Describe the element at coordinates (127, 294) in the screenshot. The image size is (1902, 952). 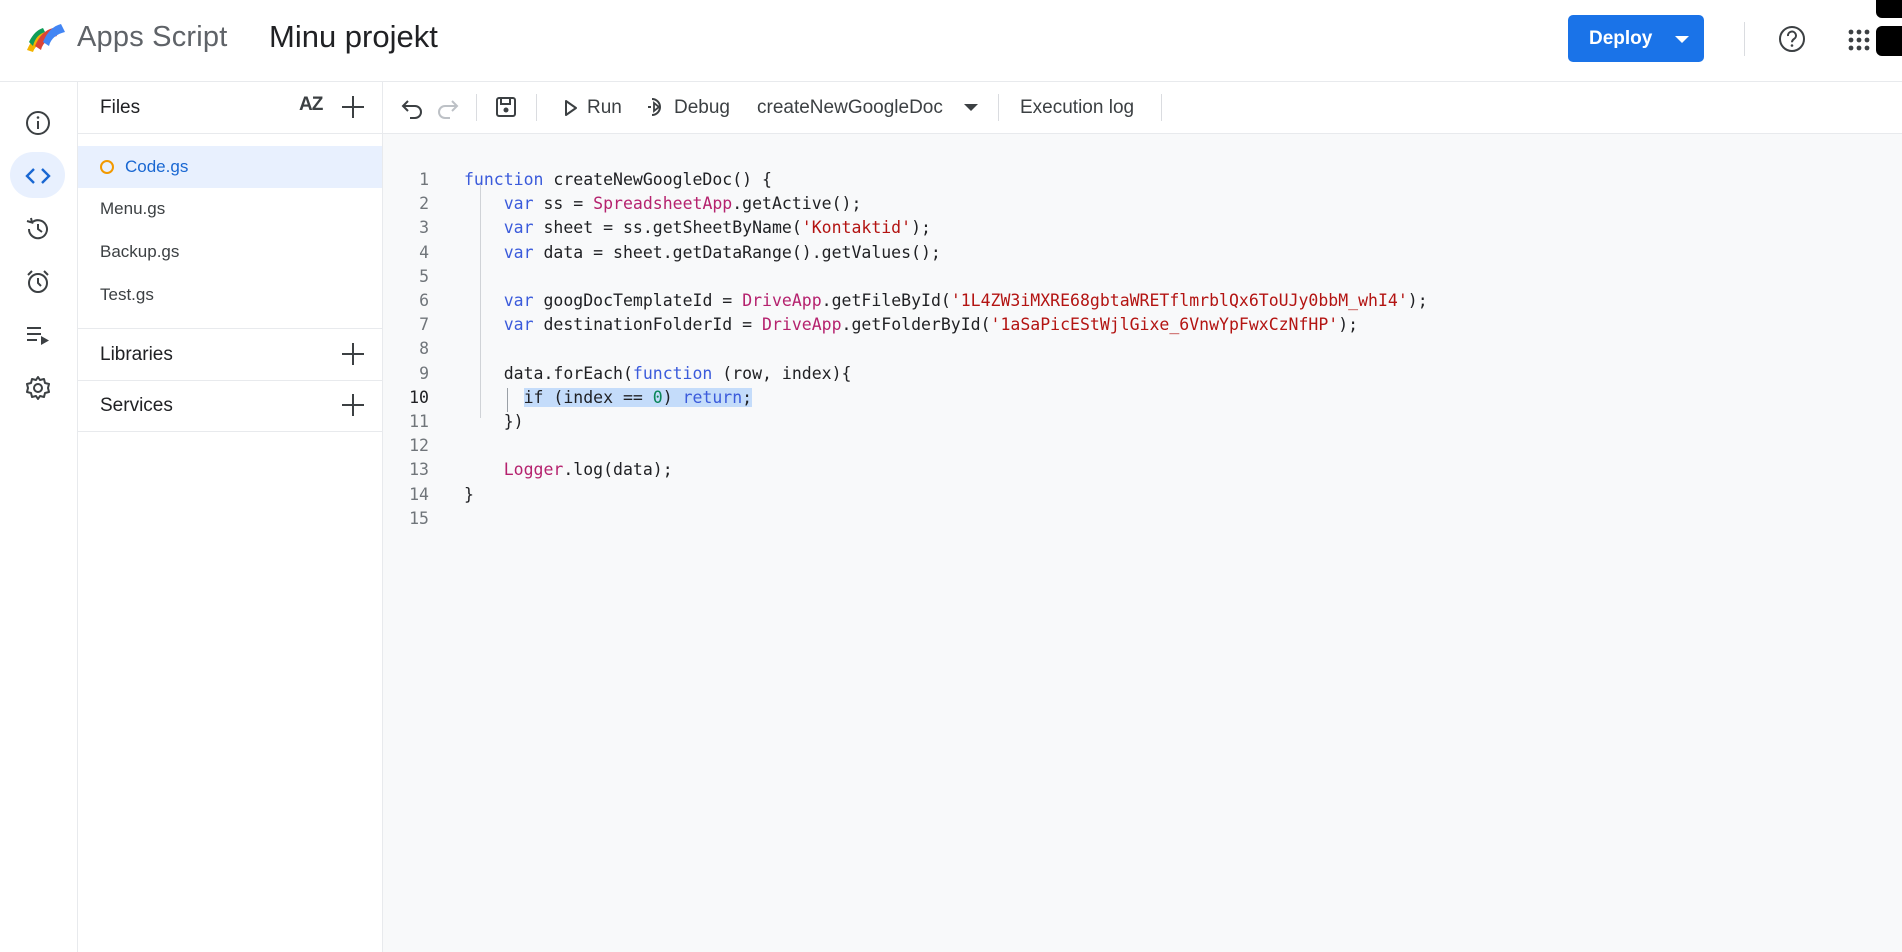
I see `file-name: Test.gs` at that location.